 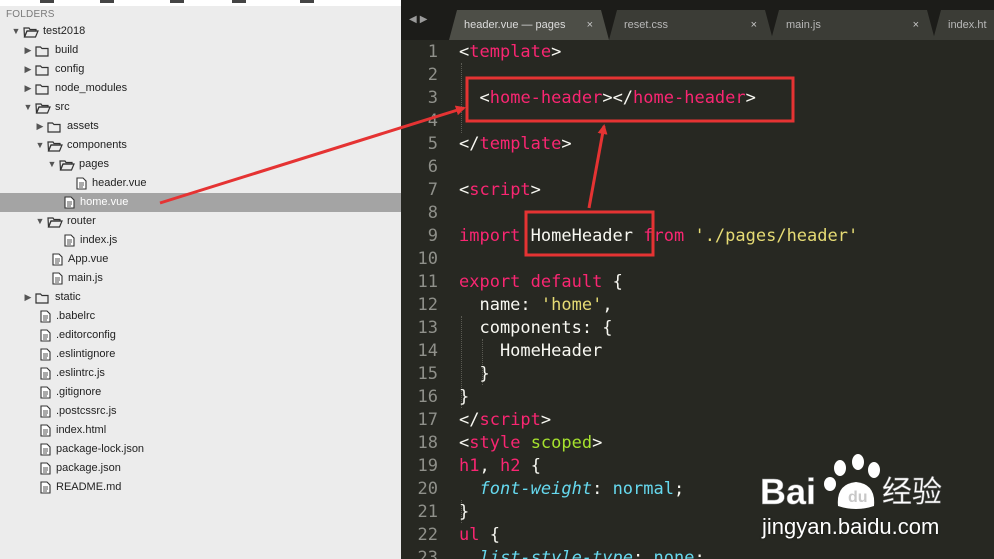 I want to click on tab-header-vue: header.vue — pages ×, so click(x=529, y=25).